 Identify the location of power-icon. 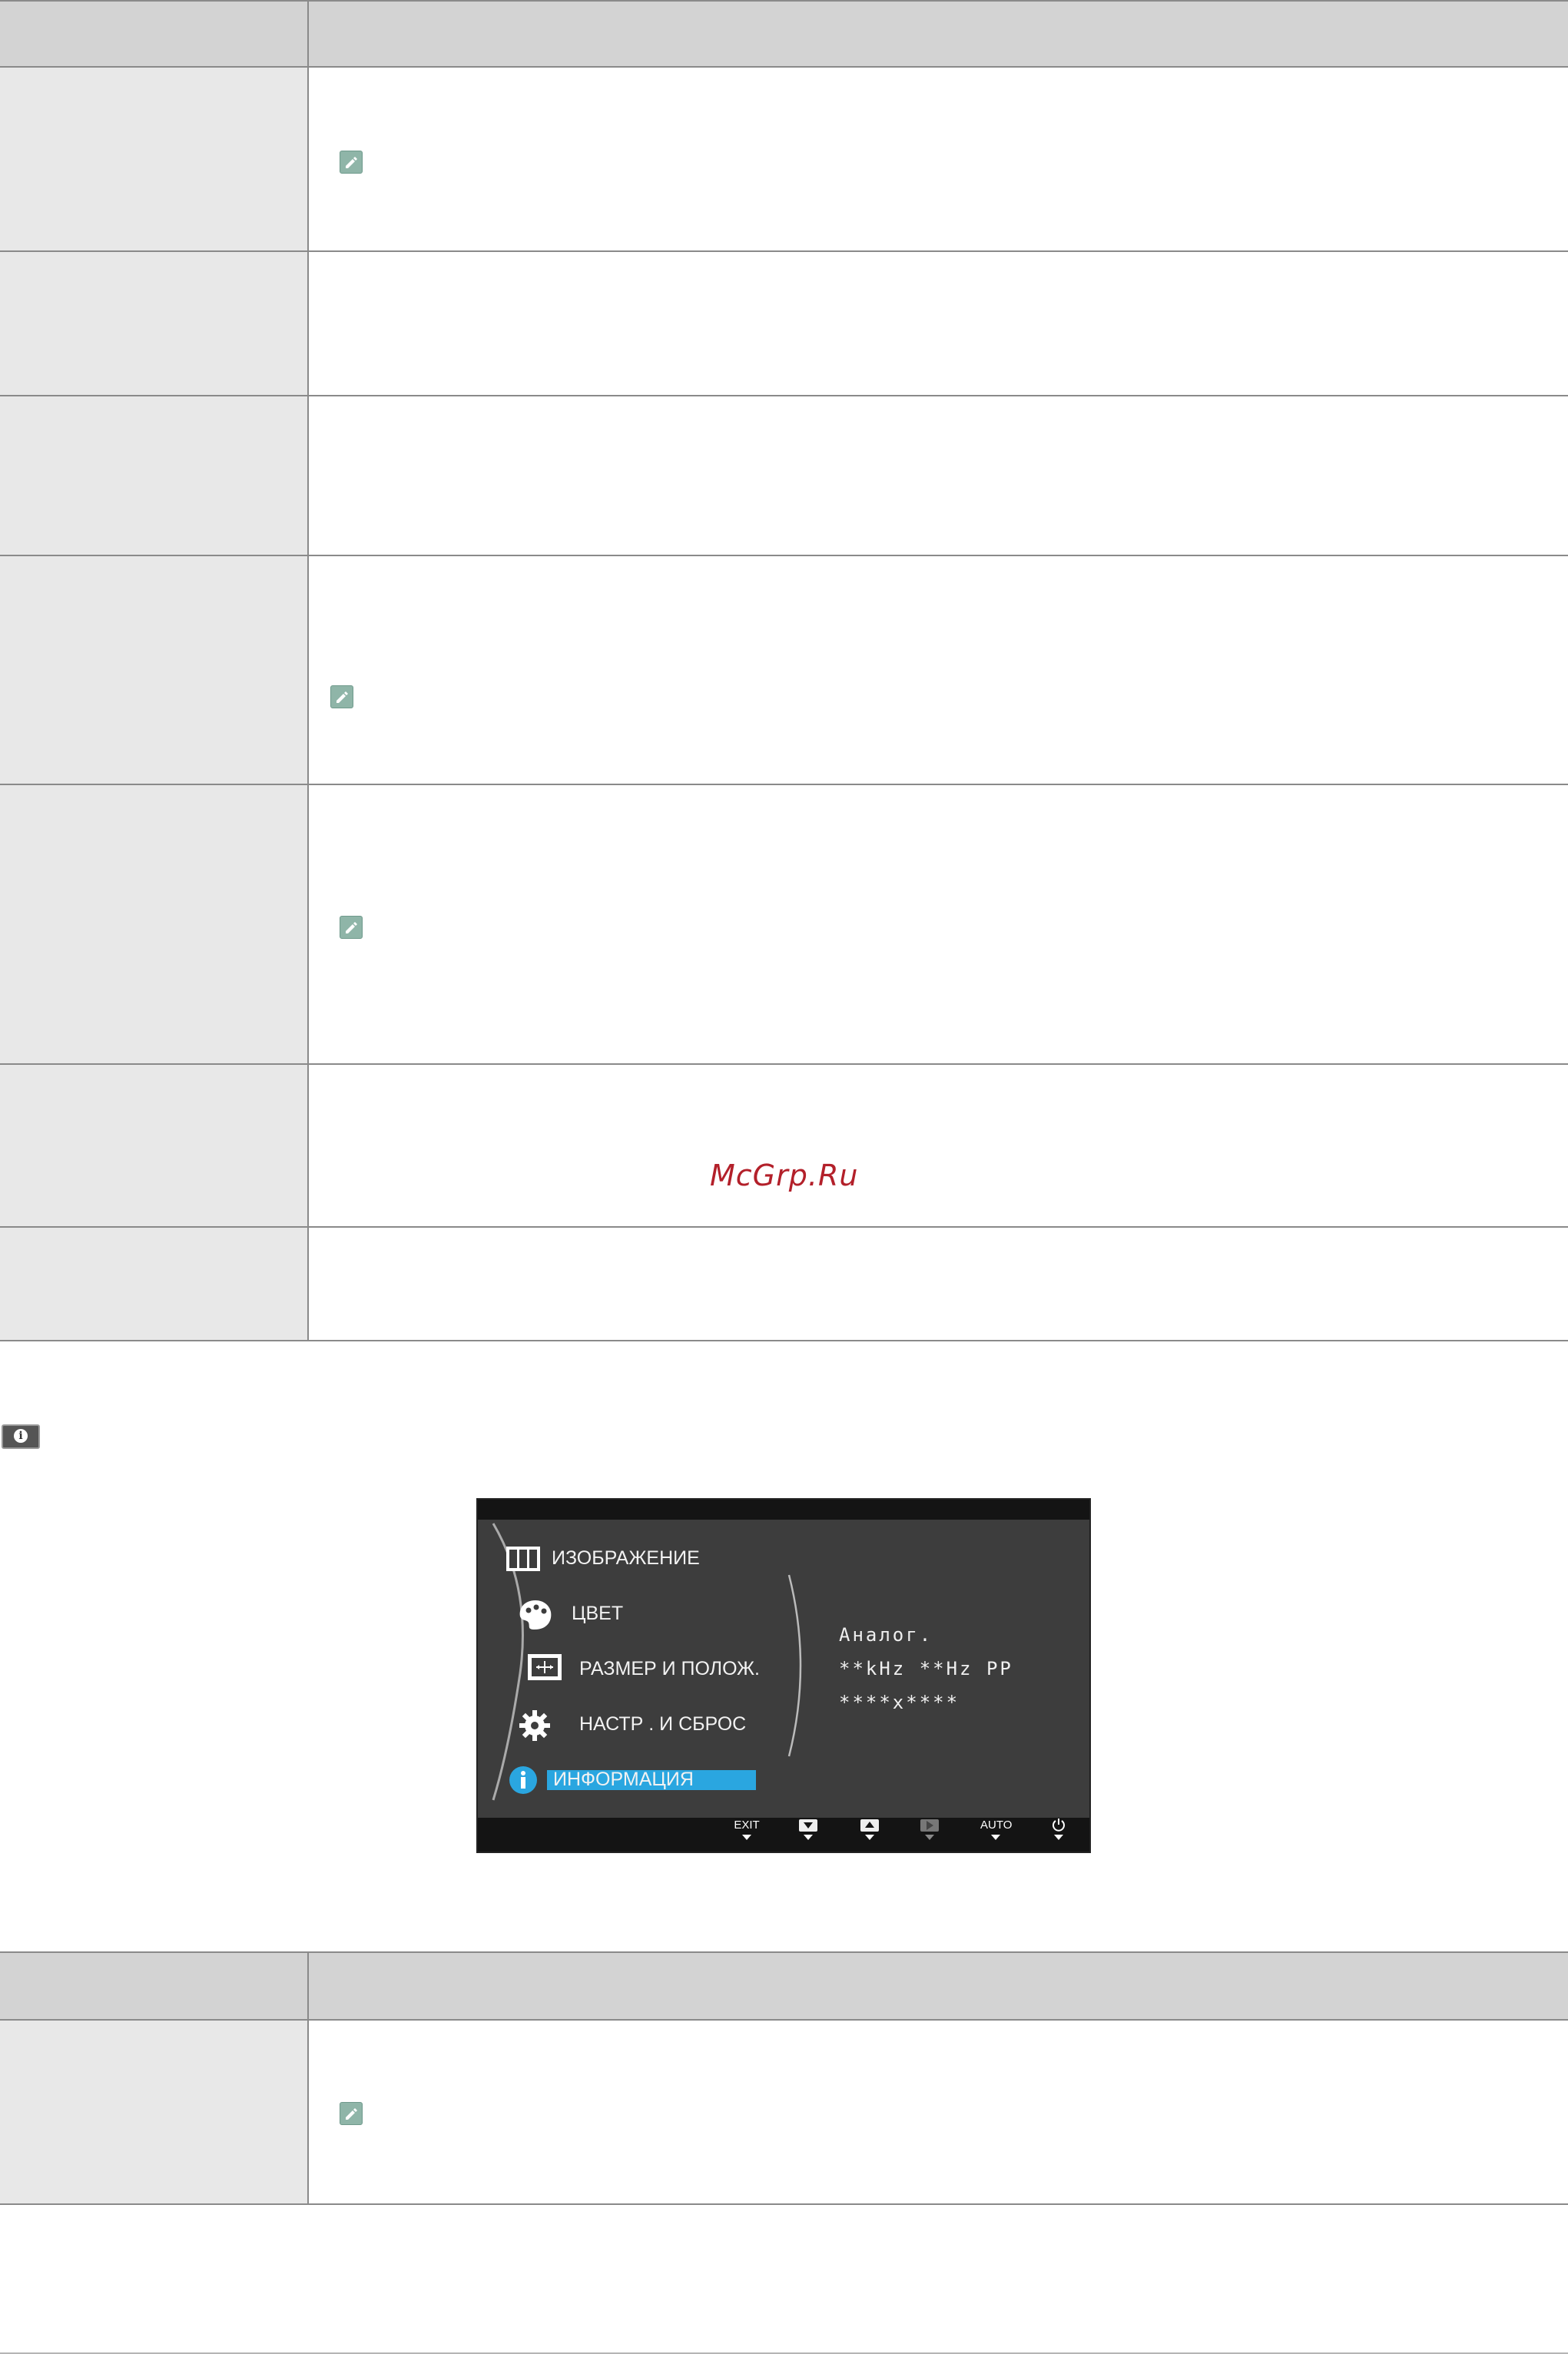
(1059, 1825).